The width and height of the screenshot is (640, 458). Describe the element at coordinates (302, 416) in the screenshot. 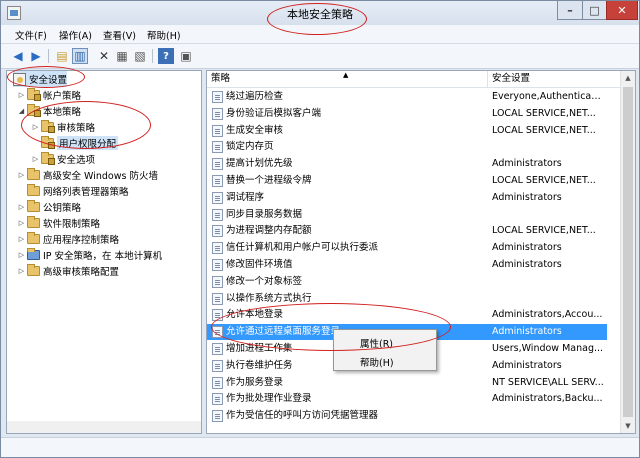

I see `policy-name: 作为受信任的呼叫方访问凭据管理器` at that location.